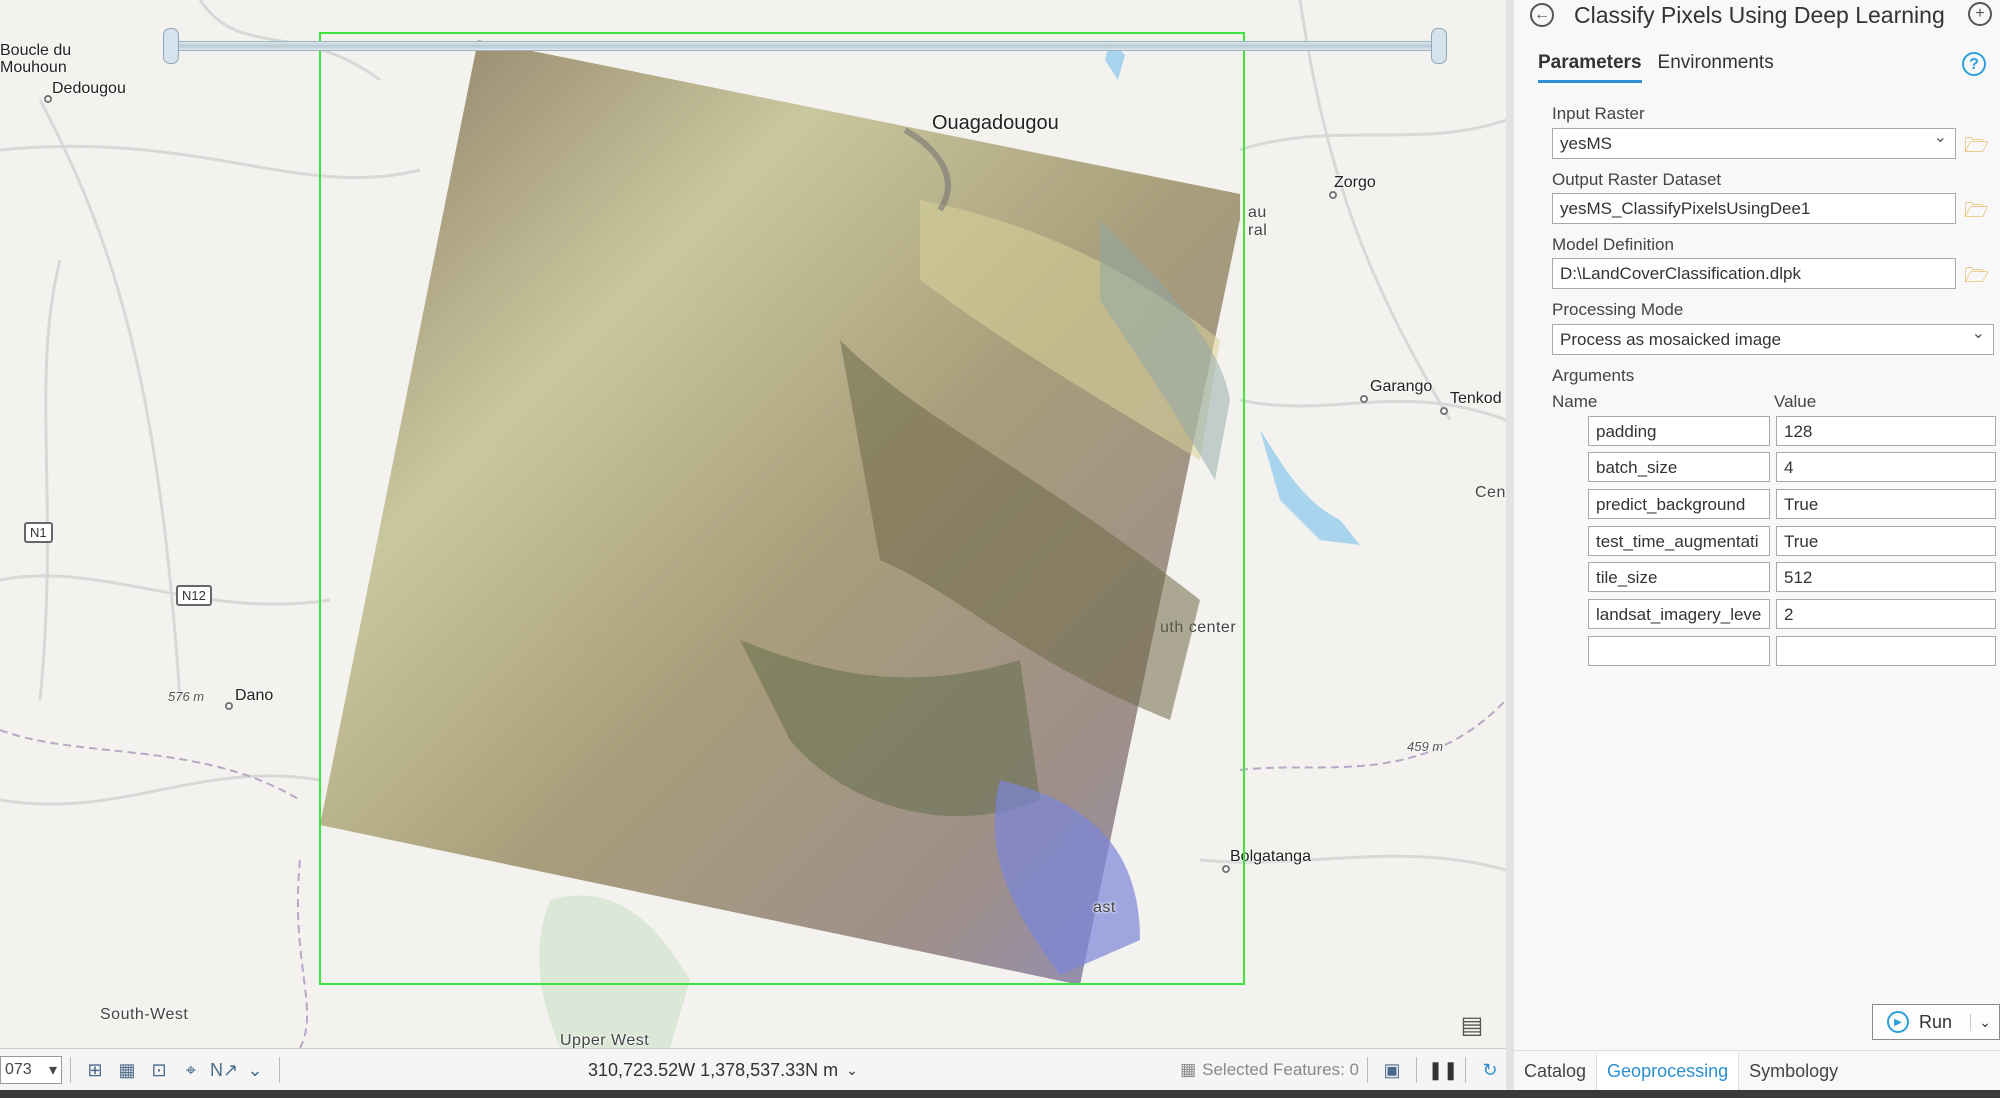  Describe the element at coordinates (224, 1070) in the screenshot. I see `north-arrow-icon: N↗` at that location.